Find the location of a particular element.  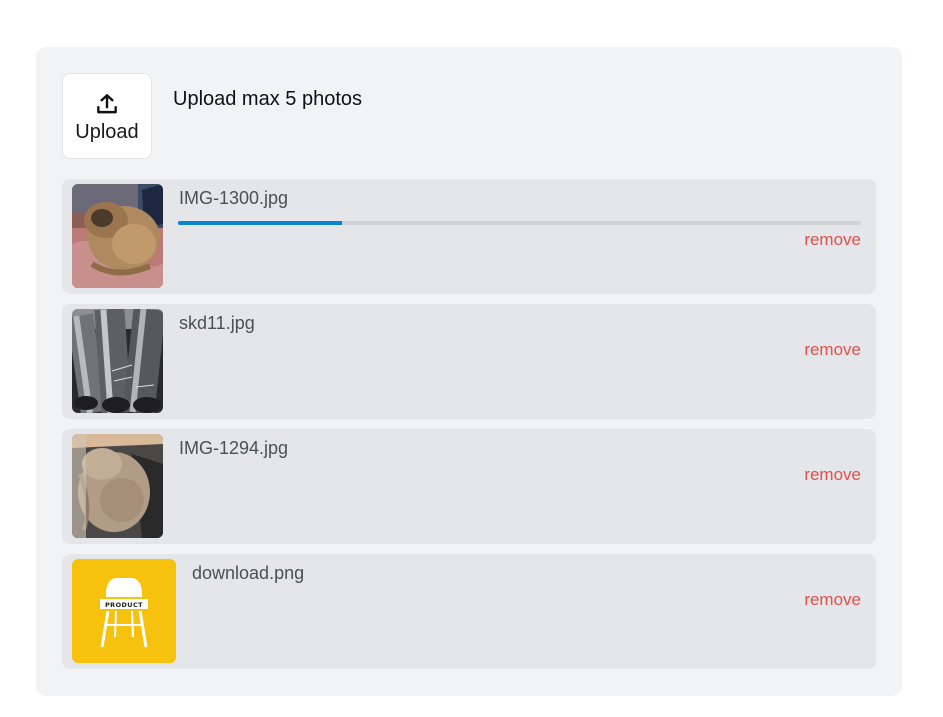

file-item: IMG-1294.jpg remove is located at coordinates (469, 486).